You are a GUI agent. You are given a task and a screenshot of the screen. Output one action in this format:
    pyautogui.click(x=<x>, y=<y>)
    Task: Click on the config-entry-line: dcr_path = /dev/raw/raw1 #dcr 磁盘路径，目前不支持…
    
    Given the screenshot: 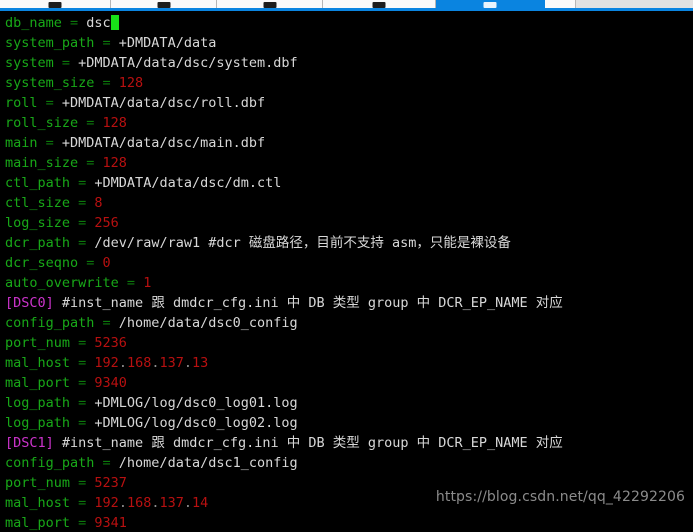 What is the action you would take?
    pyautogui.click(x=346, y=243)
    